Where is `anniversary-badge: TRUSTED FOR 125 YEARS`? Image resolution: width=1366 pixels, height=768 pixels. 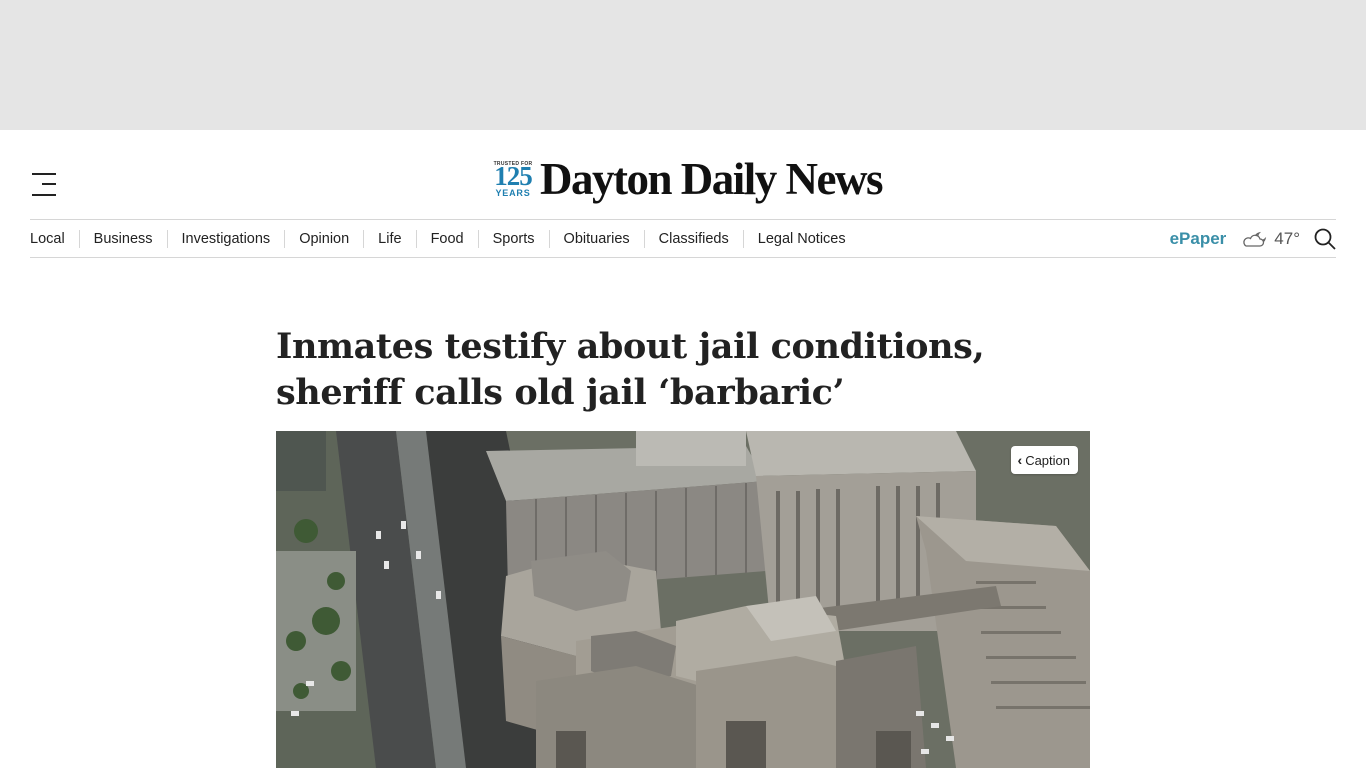
anniversary-badge: TRUSTED FOR 125 YEARS is located at coordinates (513, 179).